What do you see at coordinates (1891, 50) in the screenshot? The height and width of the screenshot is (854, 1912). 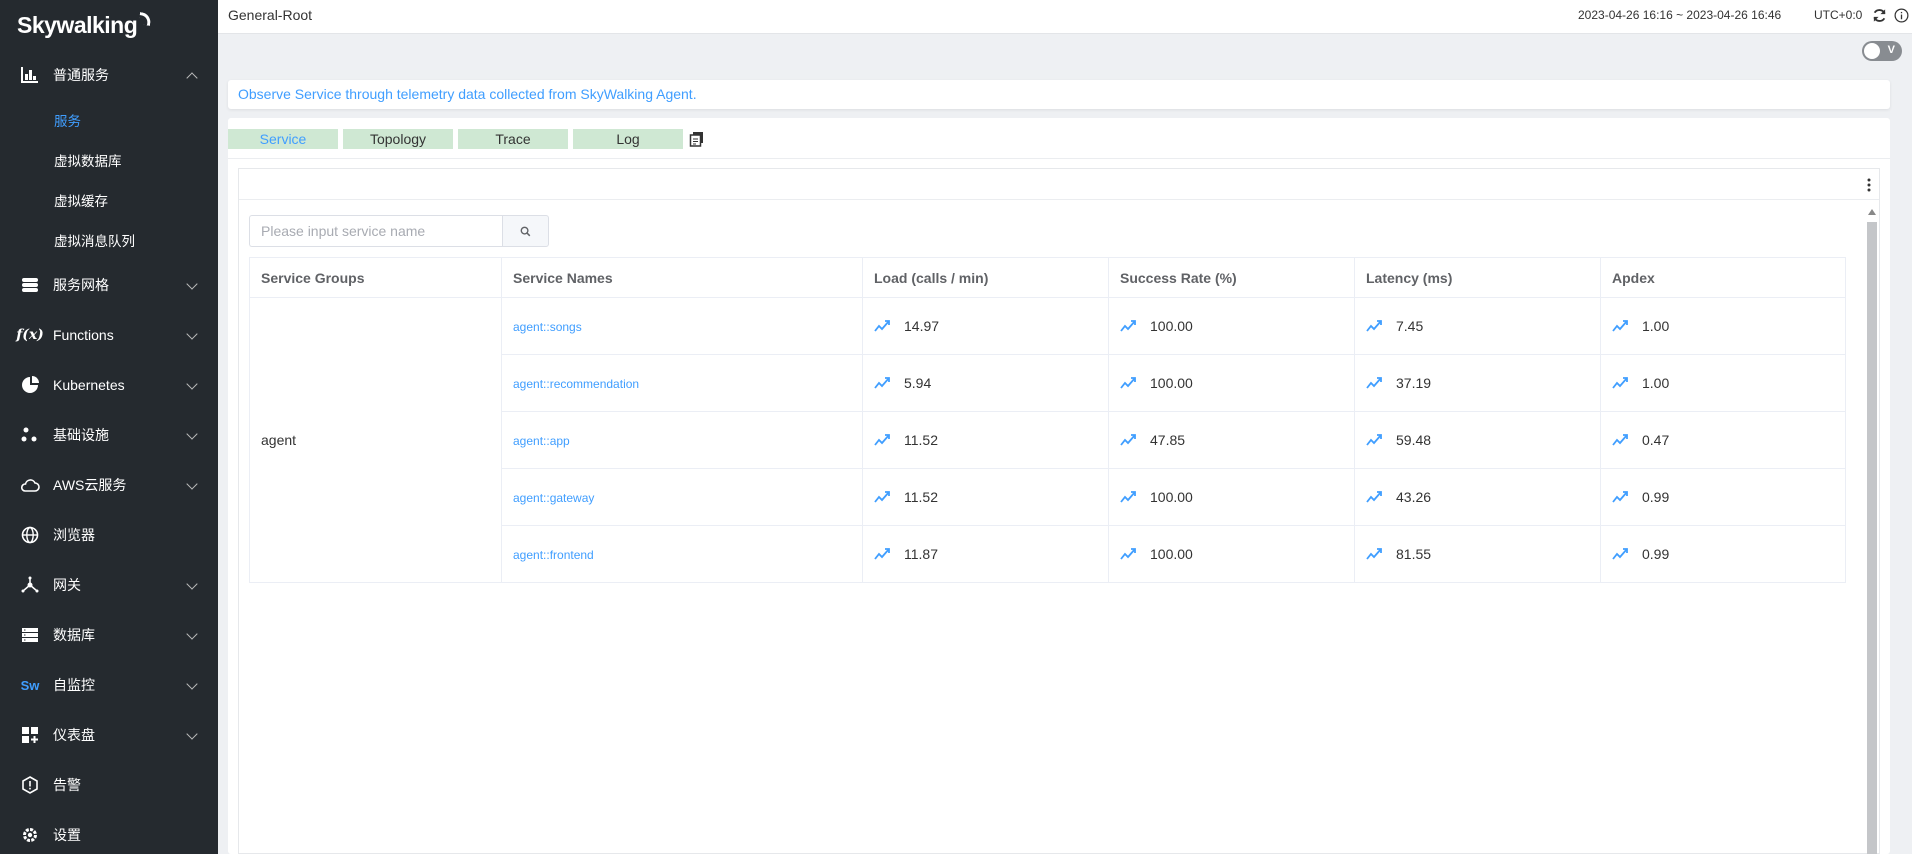 I see `toggle-label: V` at bounding box center [1891, 50].